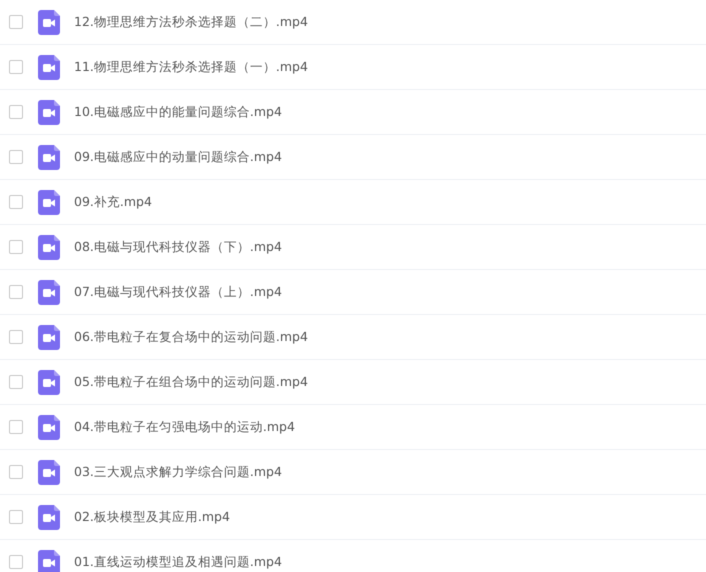  Describe the element at coordinates (178, 562) in the screenshot. I see `file-name: 01.直线运动模型追及相遇问题.mp4` at that location.